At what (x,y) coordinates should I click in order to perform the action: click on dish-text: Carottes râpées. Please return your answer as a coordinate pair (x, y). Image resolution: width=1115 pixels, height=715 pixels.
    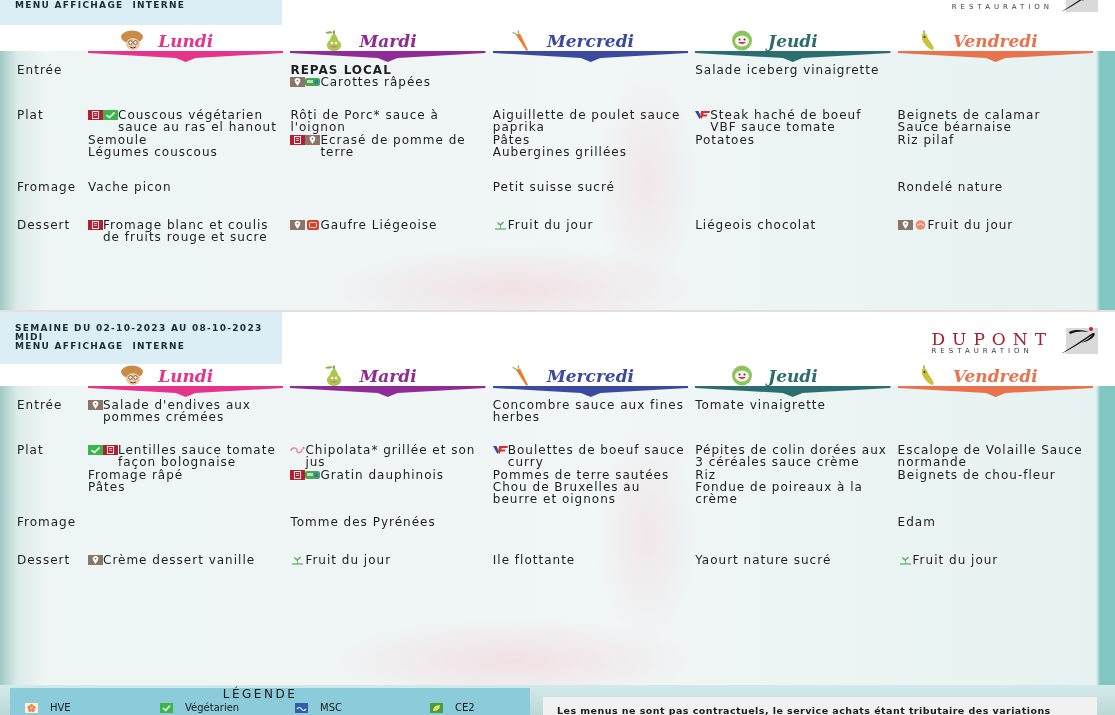
    Looking at the image, I should click on (375, 82).